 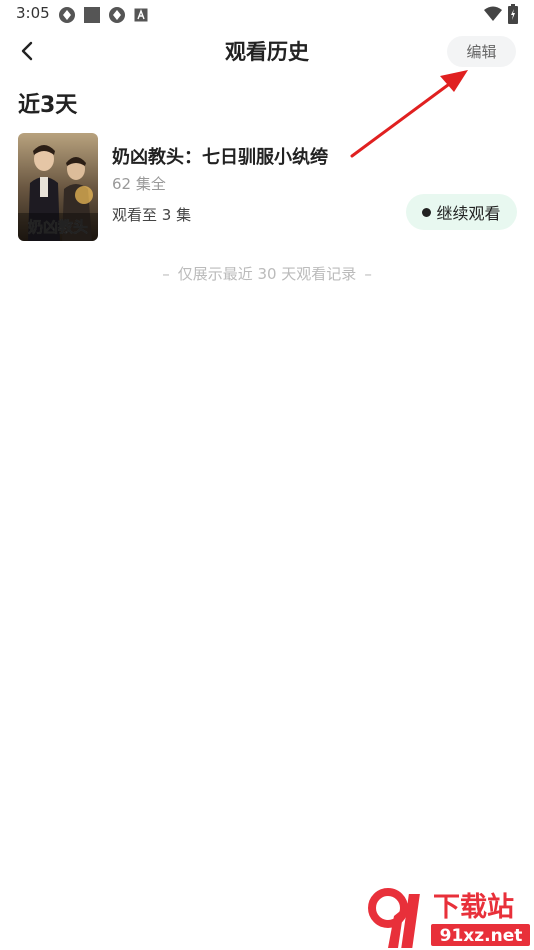 What do you see at coordinates (139, 184) in the screenshot?
I see `episode-count: 62 集全` at bounding box center [139, 184].